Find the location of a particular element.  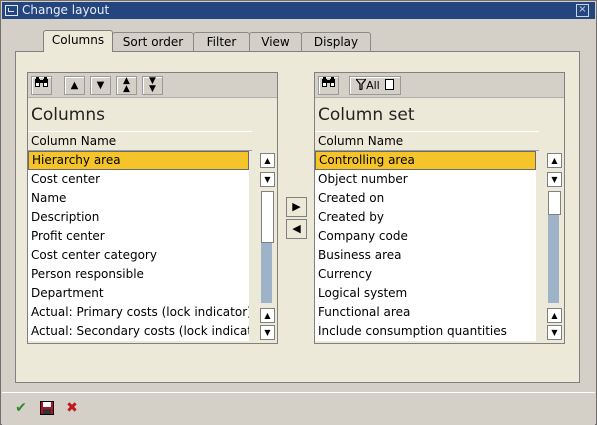

funnel-icon is located at coordinates (361, 84).